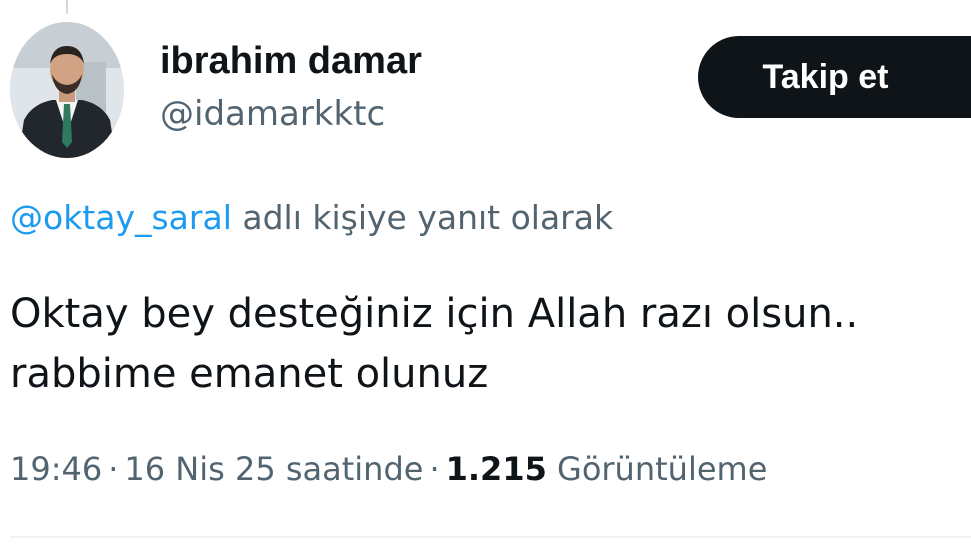 This screenshot has width=971, height=551. I want to click on divider, so click(490, 537).